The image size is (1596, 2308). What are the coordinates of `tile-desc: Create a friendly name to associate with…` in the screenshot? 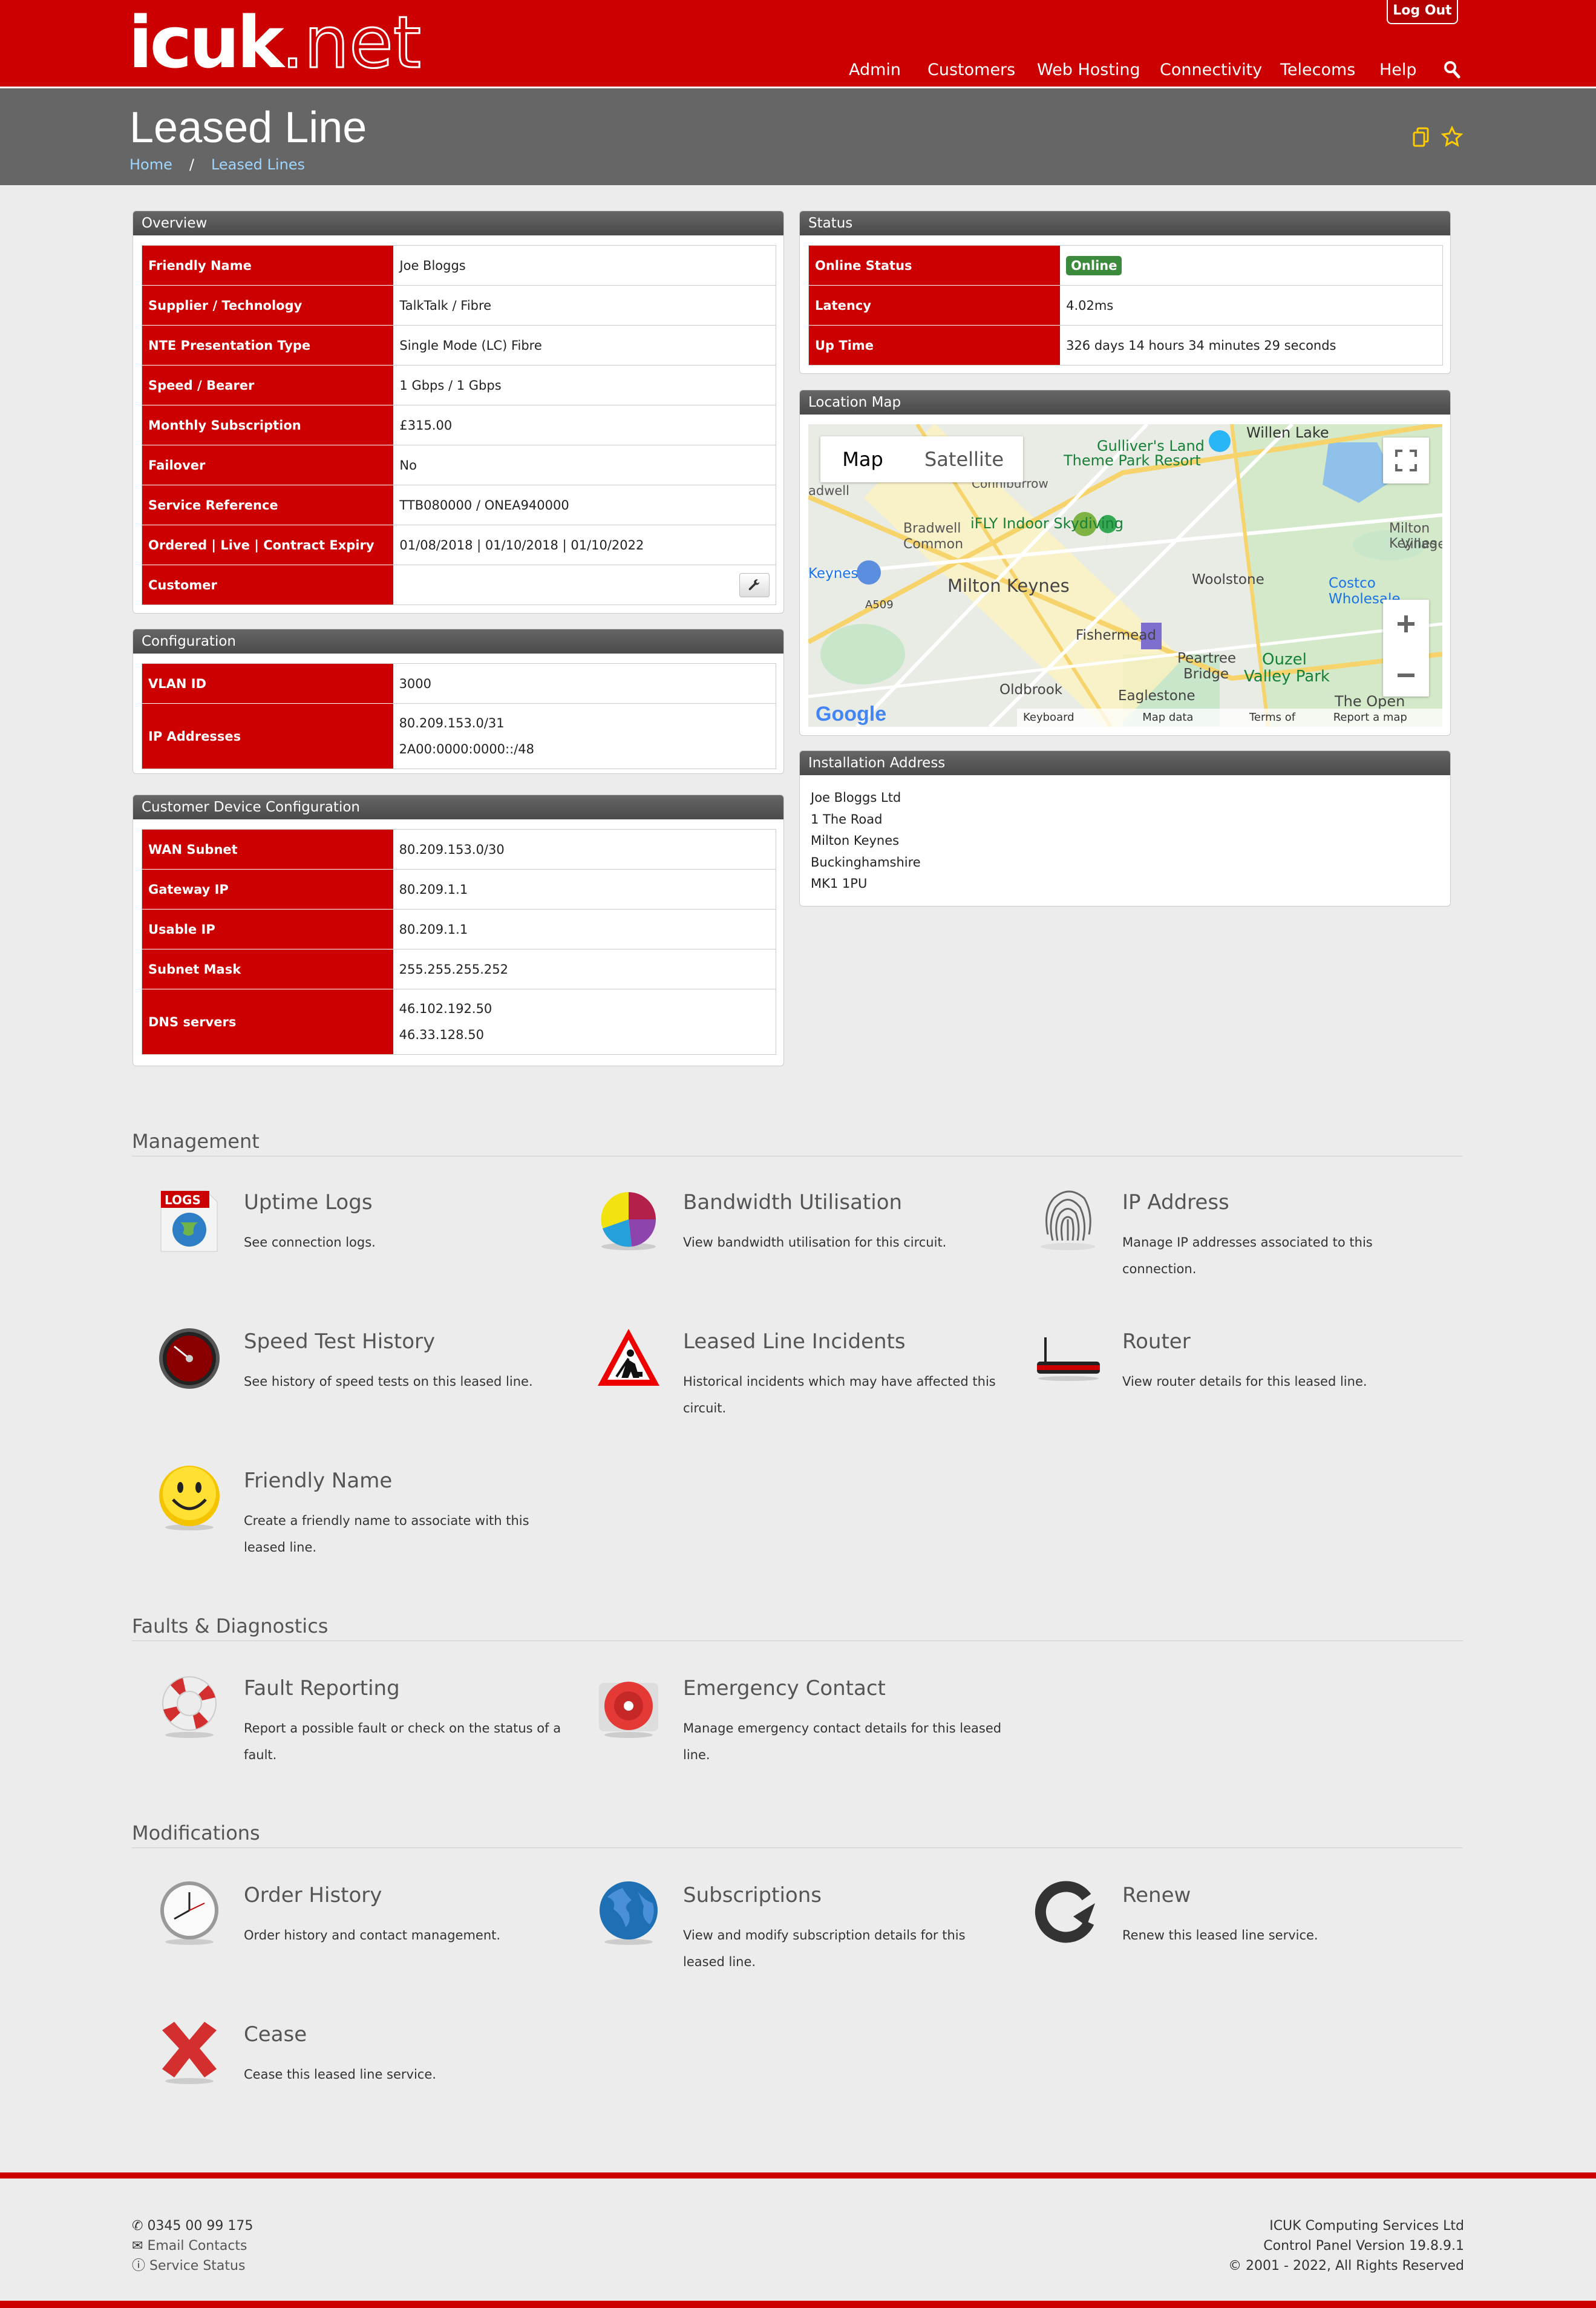 It's located at (386, 1534).